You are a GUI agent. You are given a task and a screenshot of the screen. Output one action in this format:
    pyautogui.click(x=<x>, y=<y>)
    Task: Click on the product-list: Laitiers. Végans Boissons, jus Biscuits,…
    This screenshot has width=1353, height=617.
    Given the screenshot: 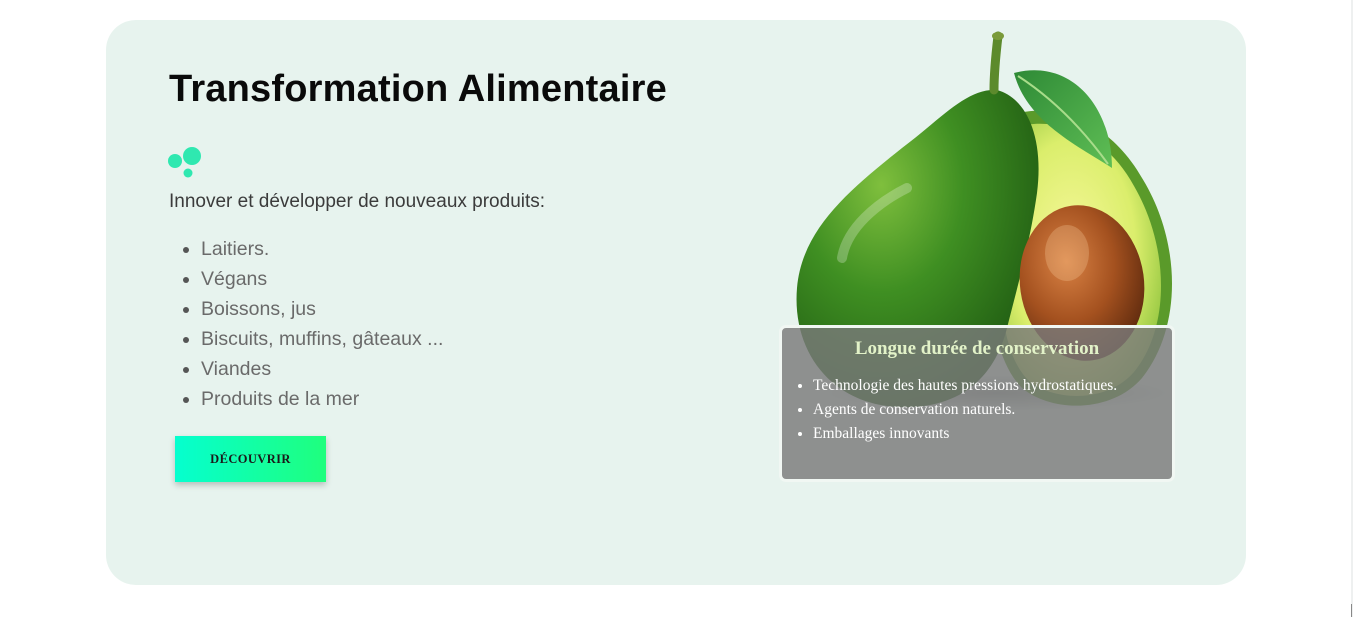 What is the action you would take?
    pyautogui.click(x=306, y=324)
    